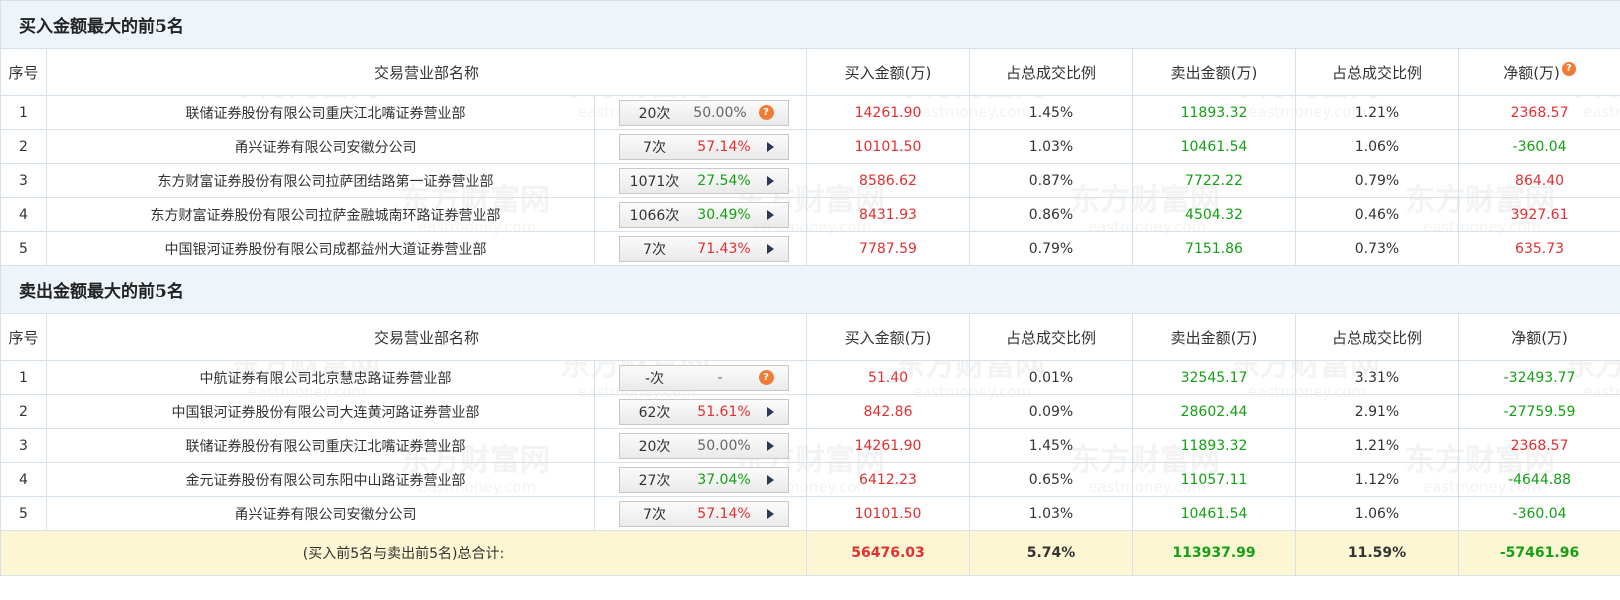 The image size is (1620, 600). What do you see at coordinates (1214, 445) in the screenshot?
I see `sell-amount: 11893.32` at bounding box center [1214, 445].